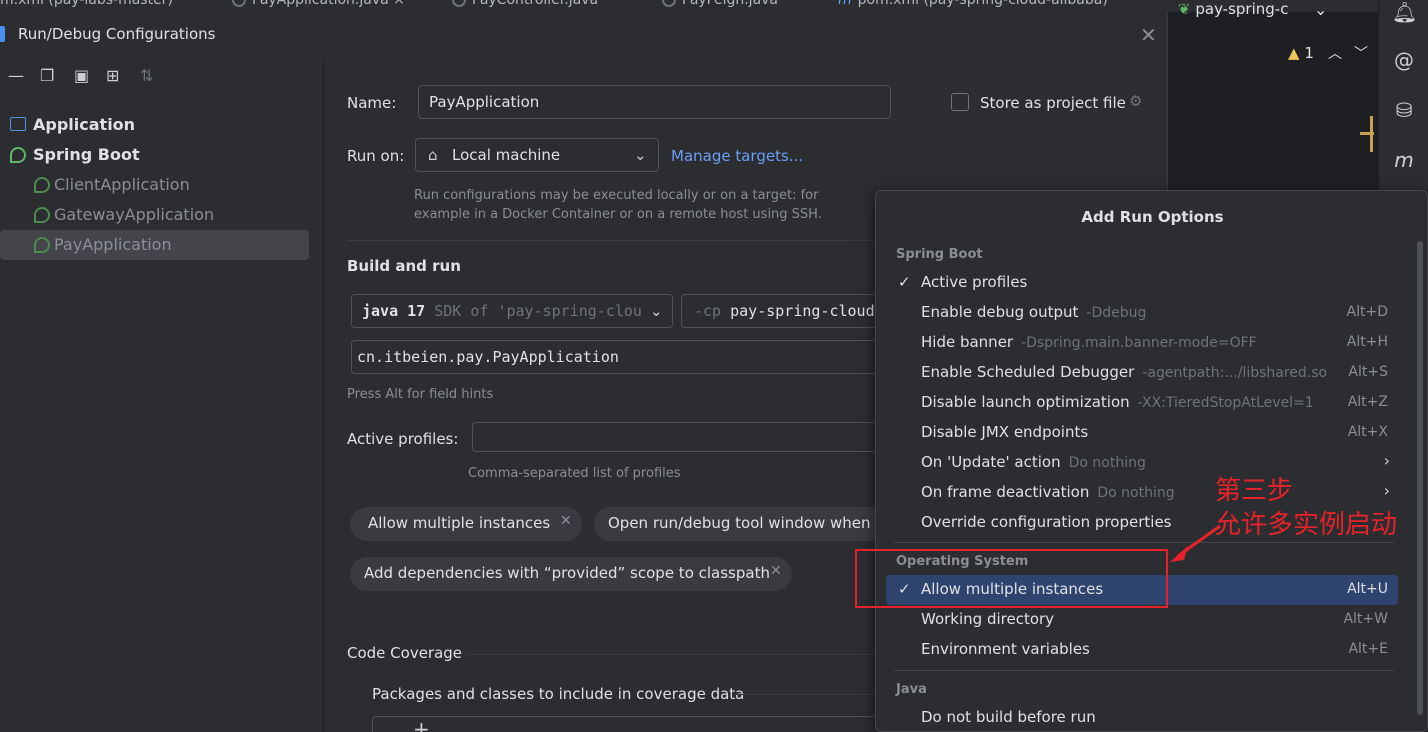 This screenshot has height=732, width=1428. What do you see at coordinates (154, 125) in the screenshot?
I see `tree-item-application: Application` at bounding box center [154, 125].